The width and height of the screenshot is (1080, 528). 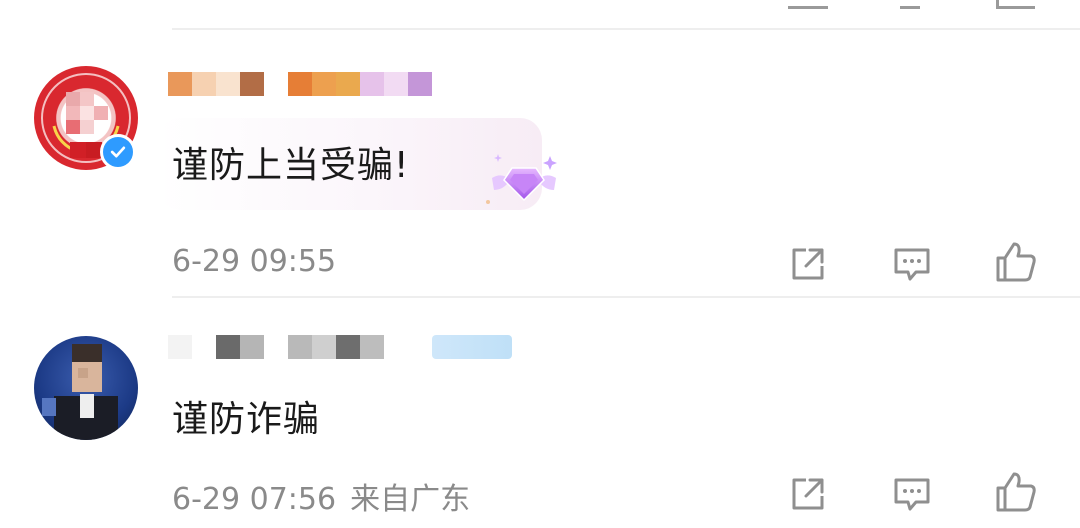 What do you see at coordinates (410, 499) in the screenshot?
I see `comment-location: 来自广东` at bounding box center [410, 499].